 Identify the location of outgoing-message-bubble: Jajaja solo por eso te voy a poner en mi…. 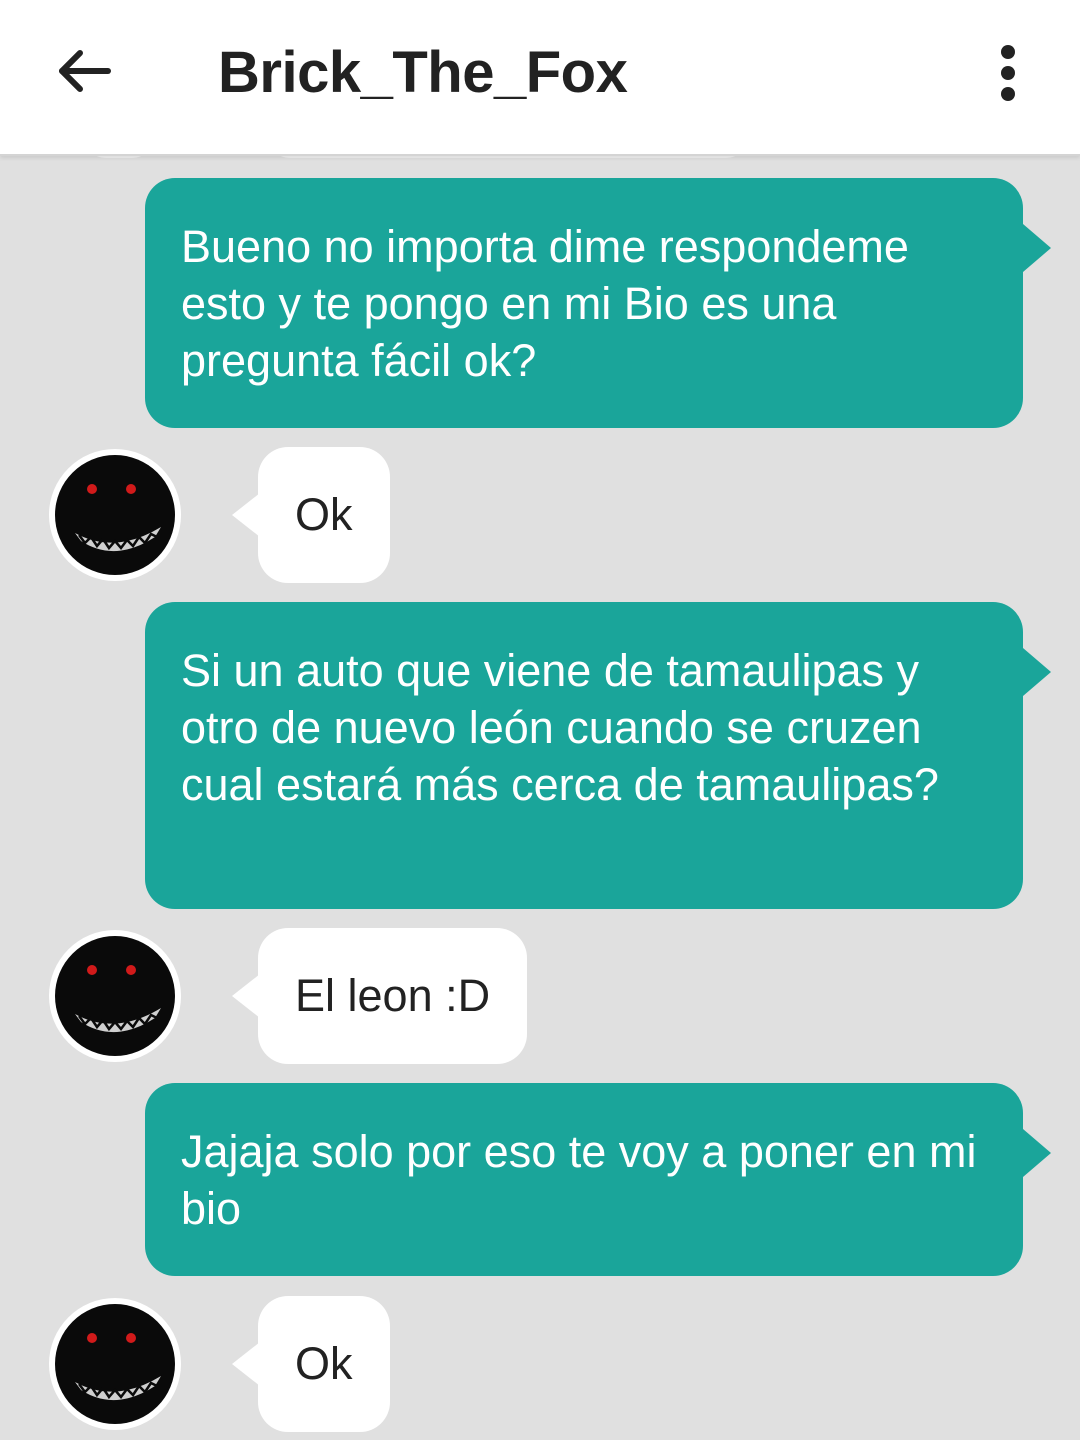
(598, 1179).